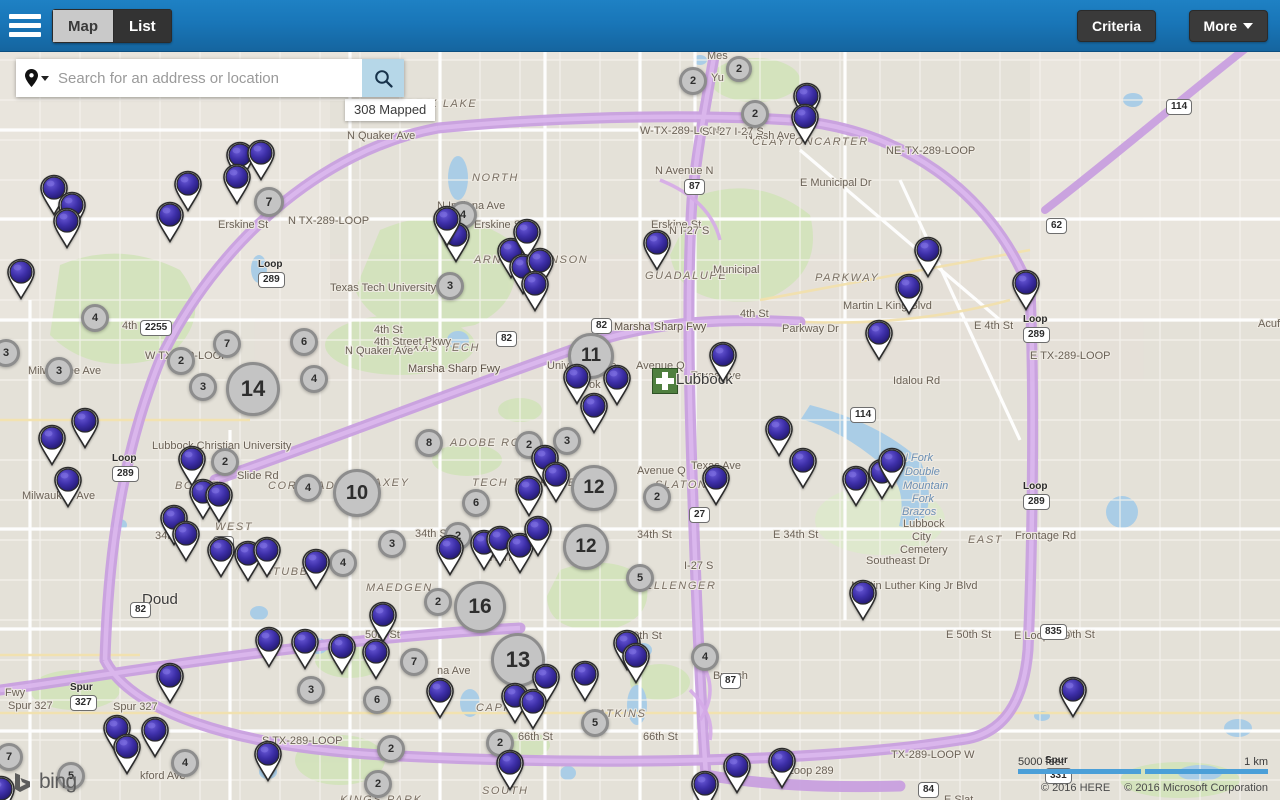  What do you see at coordinates (480, 607) in the screenshot?
I see `map-cluster-marker: 16` at bounding box center [480, 607].